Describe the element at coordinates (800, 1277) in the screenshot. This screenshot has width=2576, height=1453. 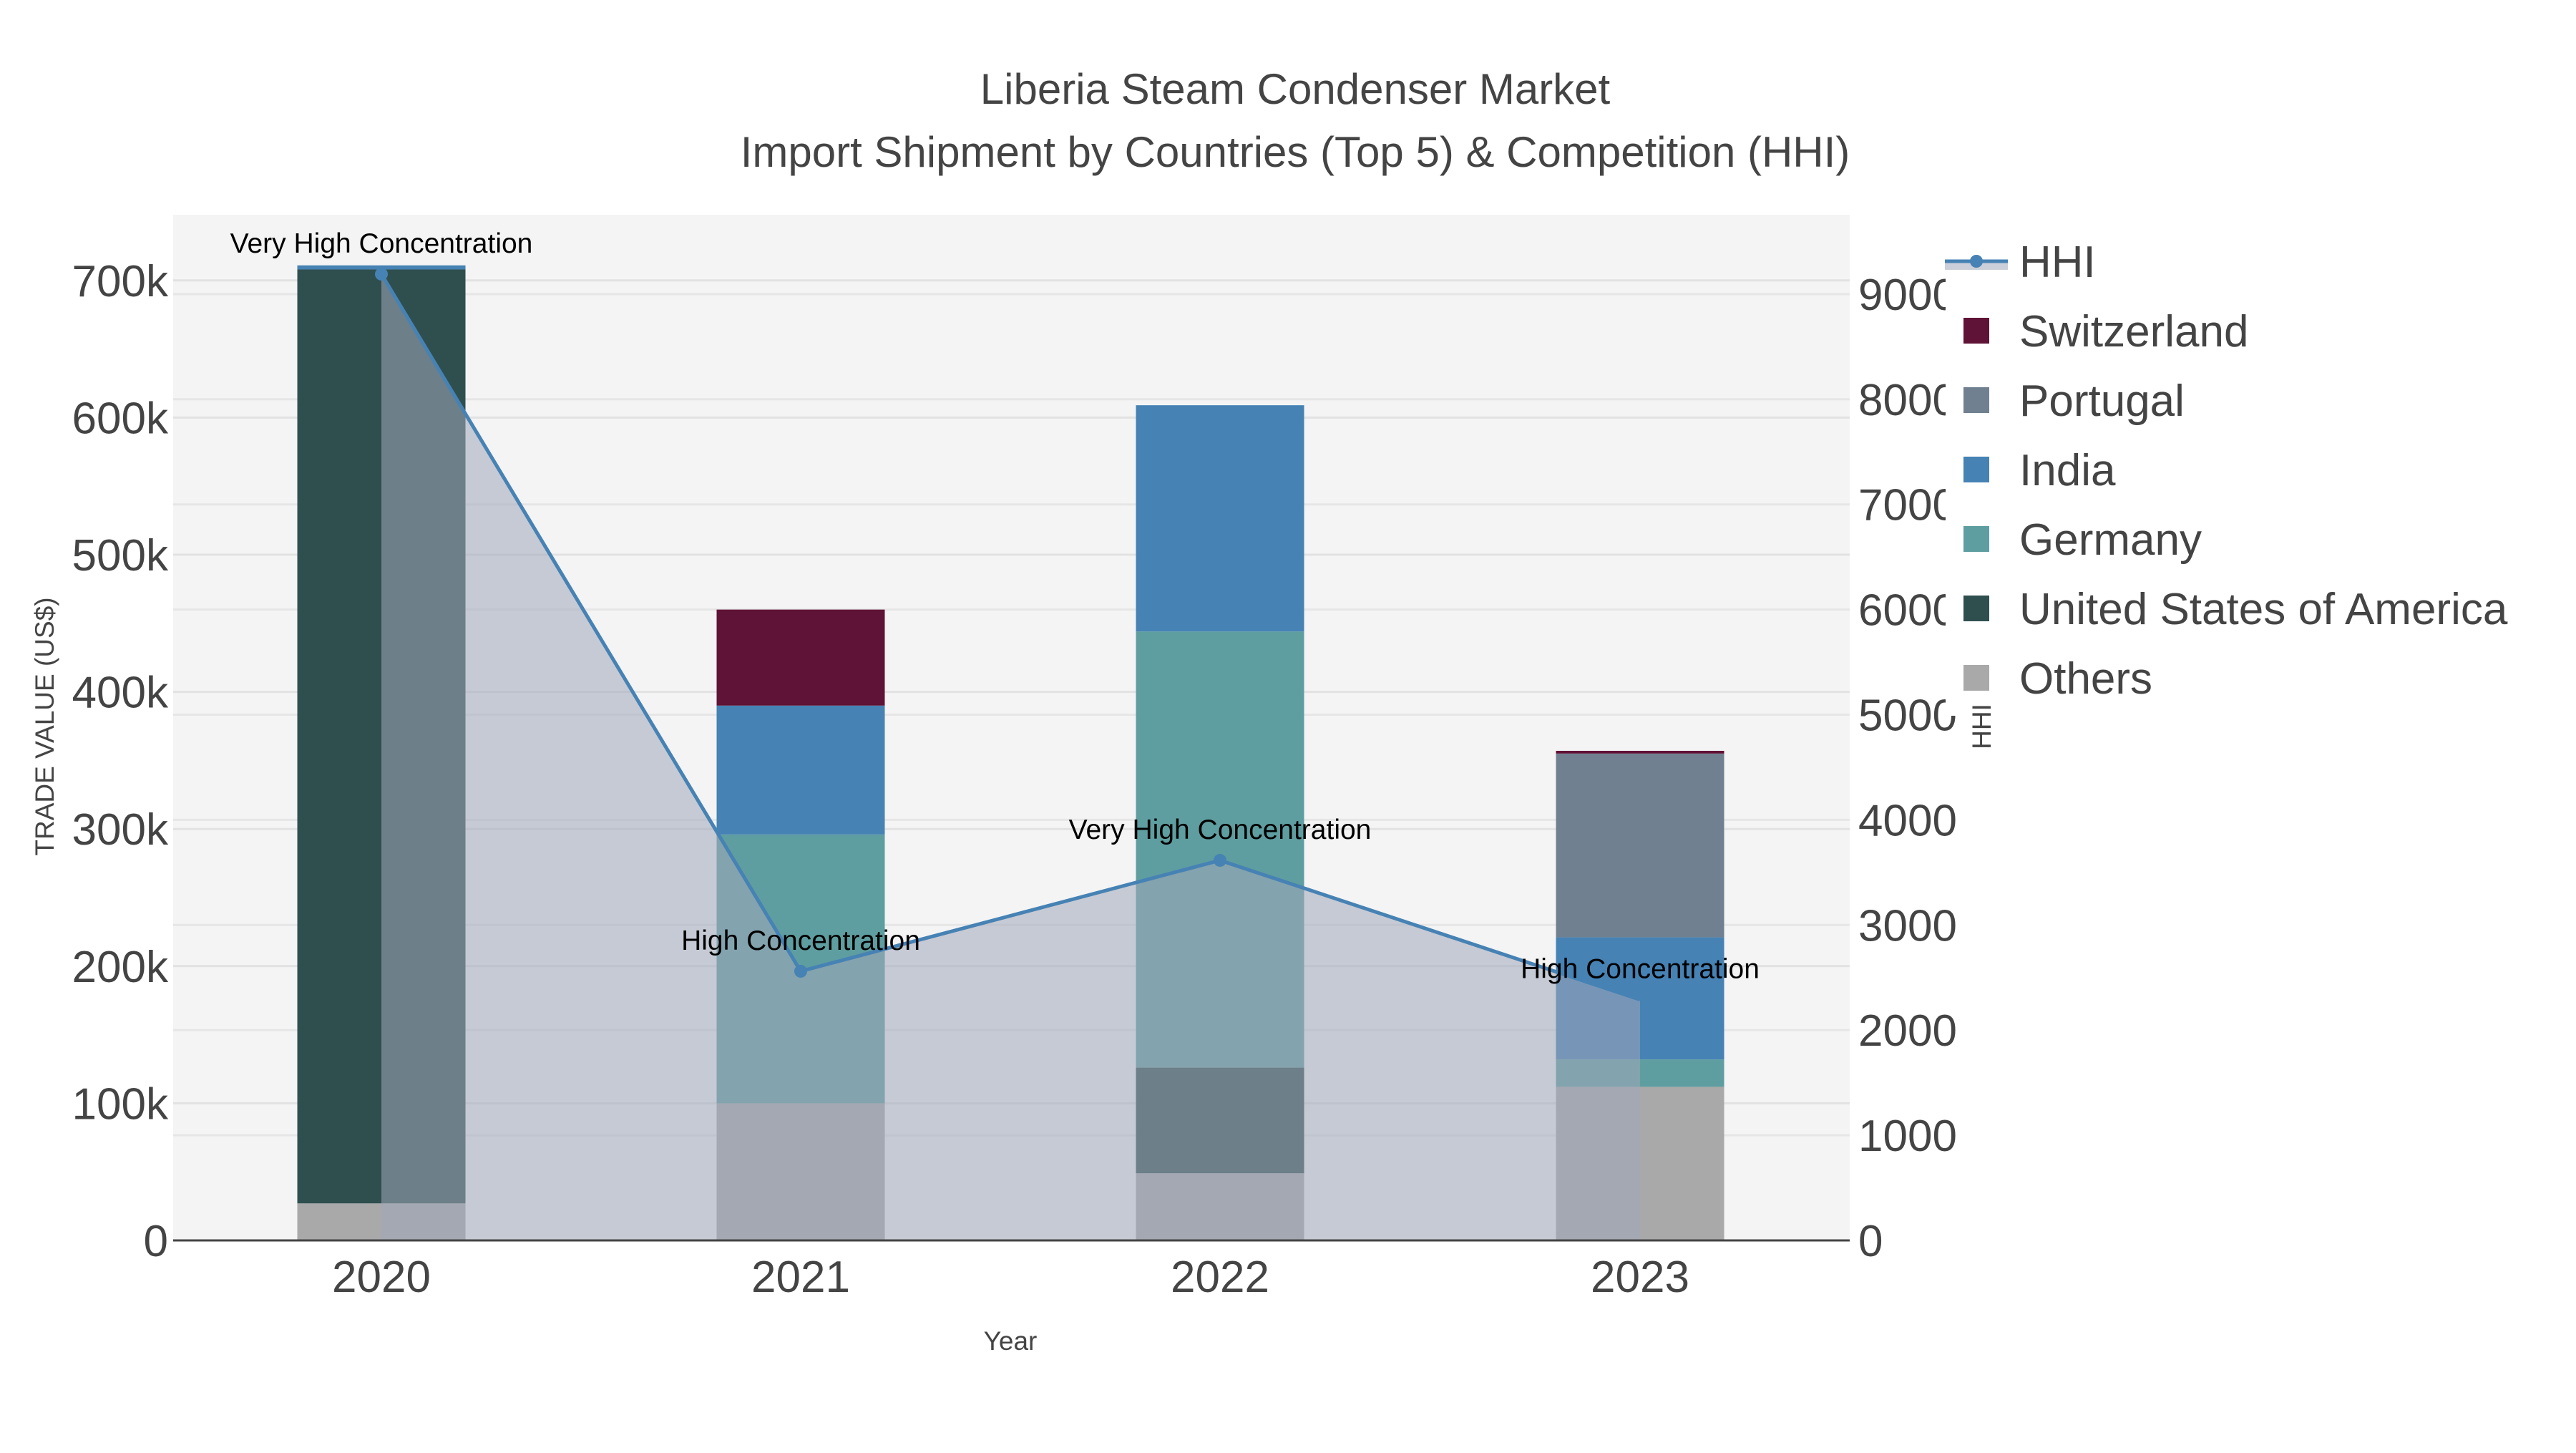
I see `x-tick-label: 2021` at that location.